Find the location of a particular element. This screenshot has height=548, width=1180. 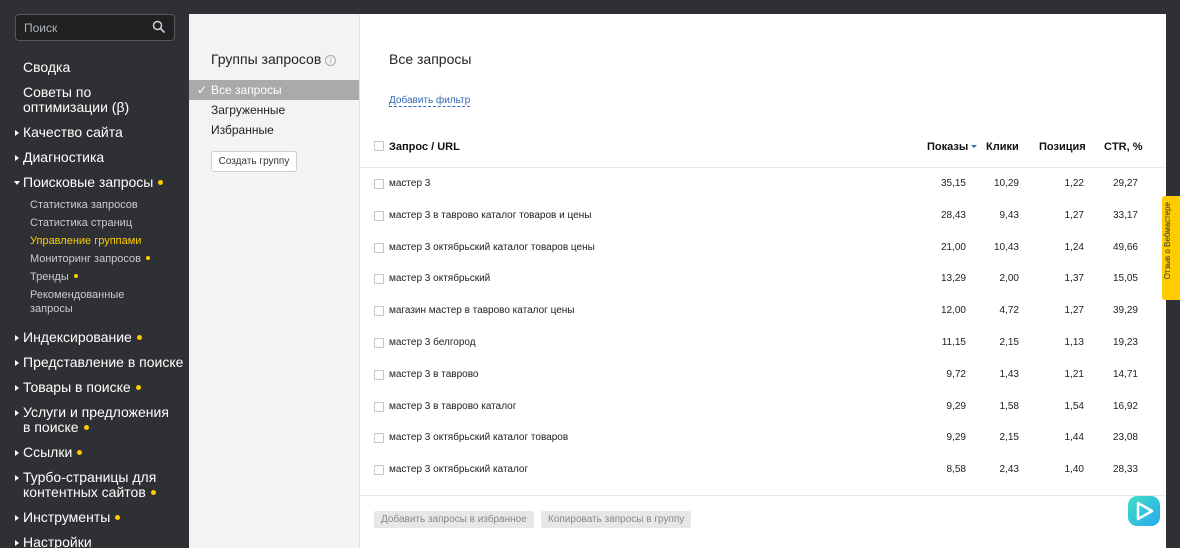

sidebar-subitem-query-monitoring: Мониторинг запросов is located at coordinates (94, 259).